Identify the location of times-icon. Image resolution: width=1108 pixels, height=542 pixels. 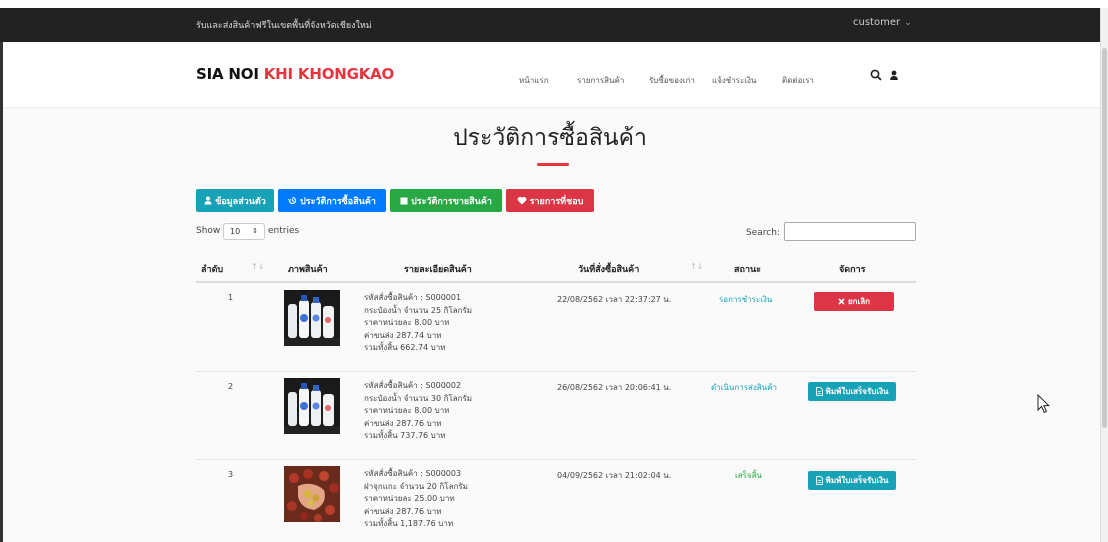
(841, 301).